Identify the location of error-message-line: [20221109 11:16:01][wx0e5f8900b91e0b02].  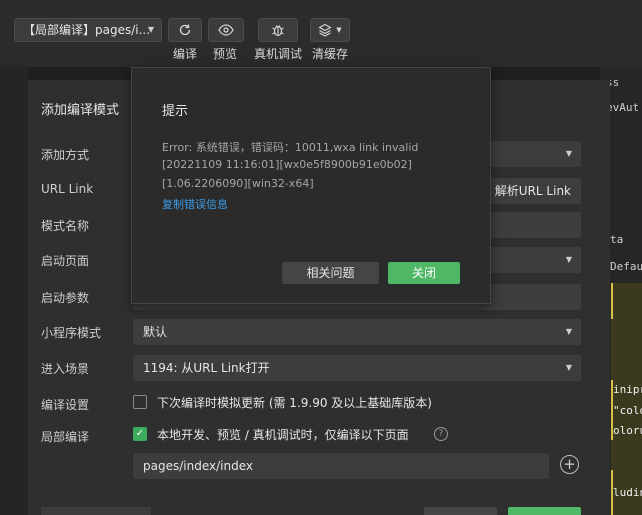
(287, 164).